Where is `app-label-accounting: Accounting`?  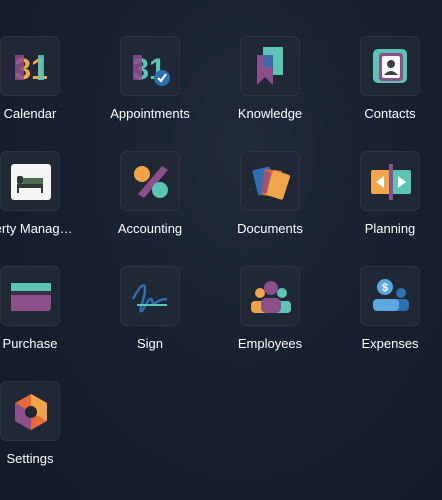
app-label-accounting: Accounting is located at coordinates (150, 228).